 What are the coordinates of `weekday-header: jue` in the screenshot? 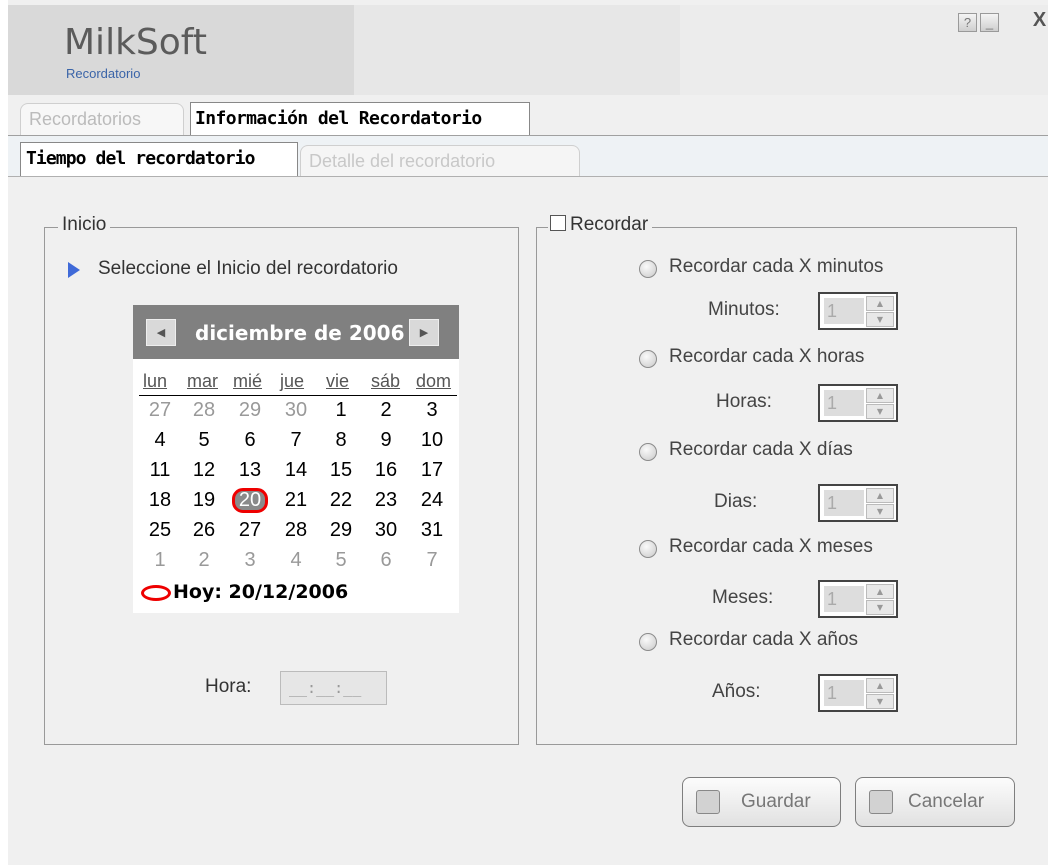 It's located at (292, 381).